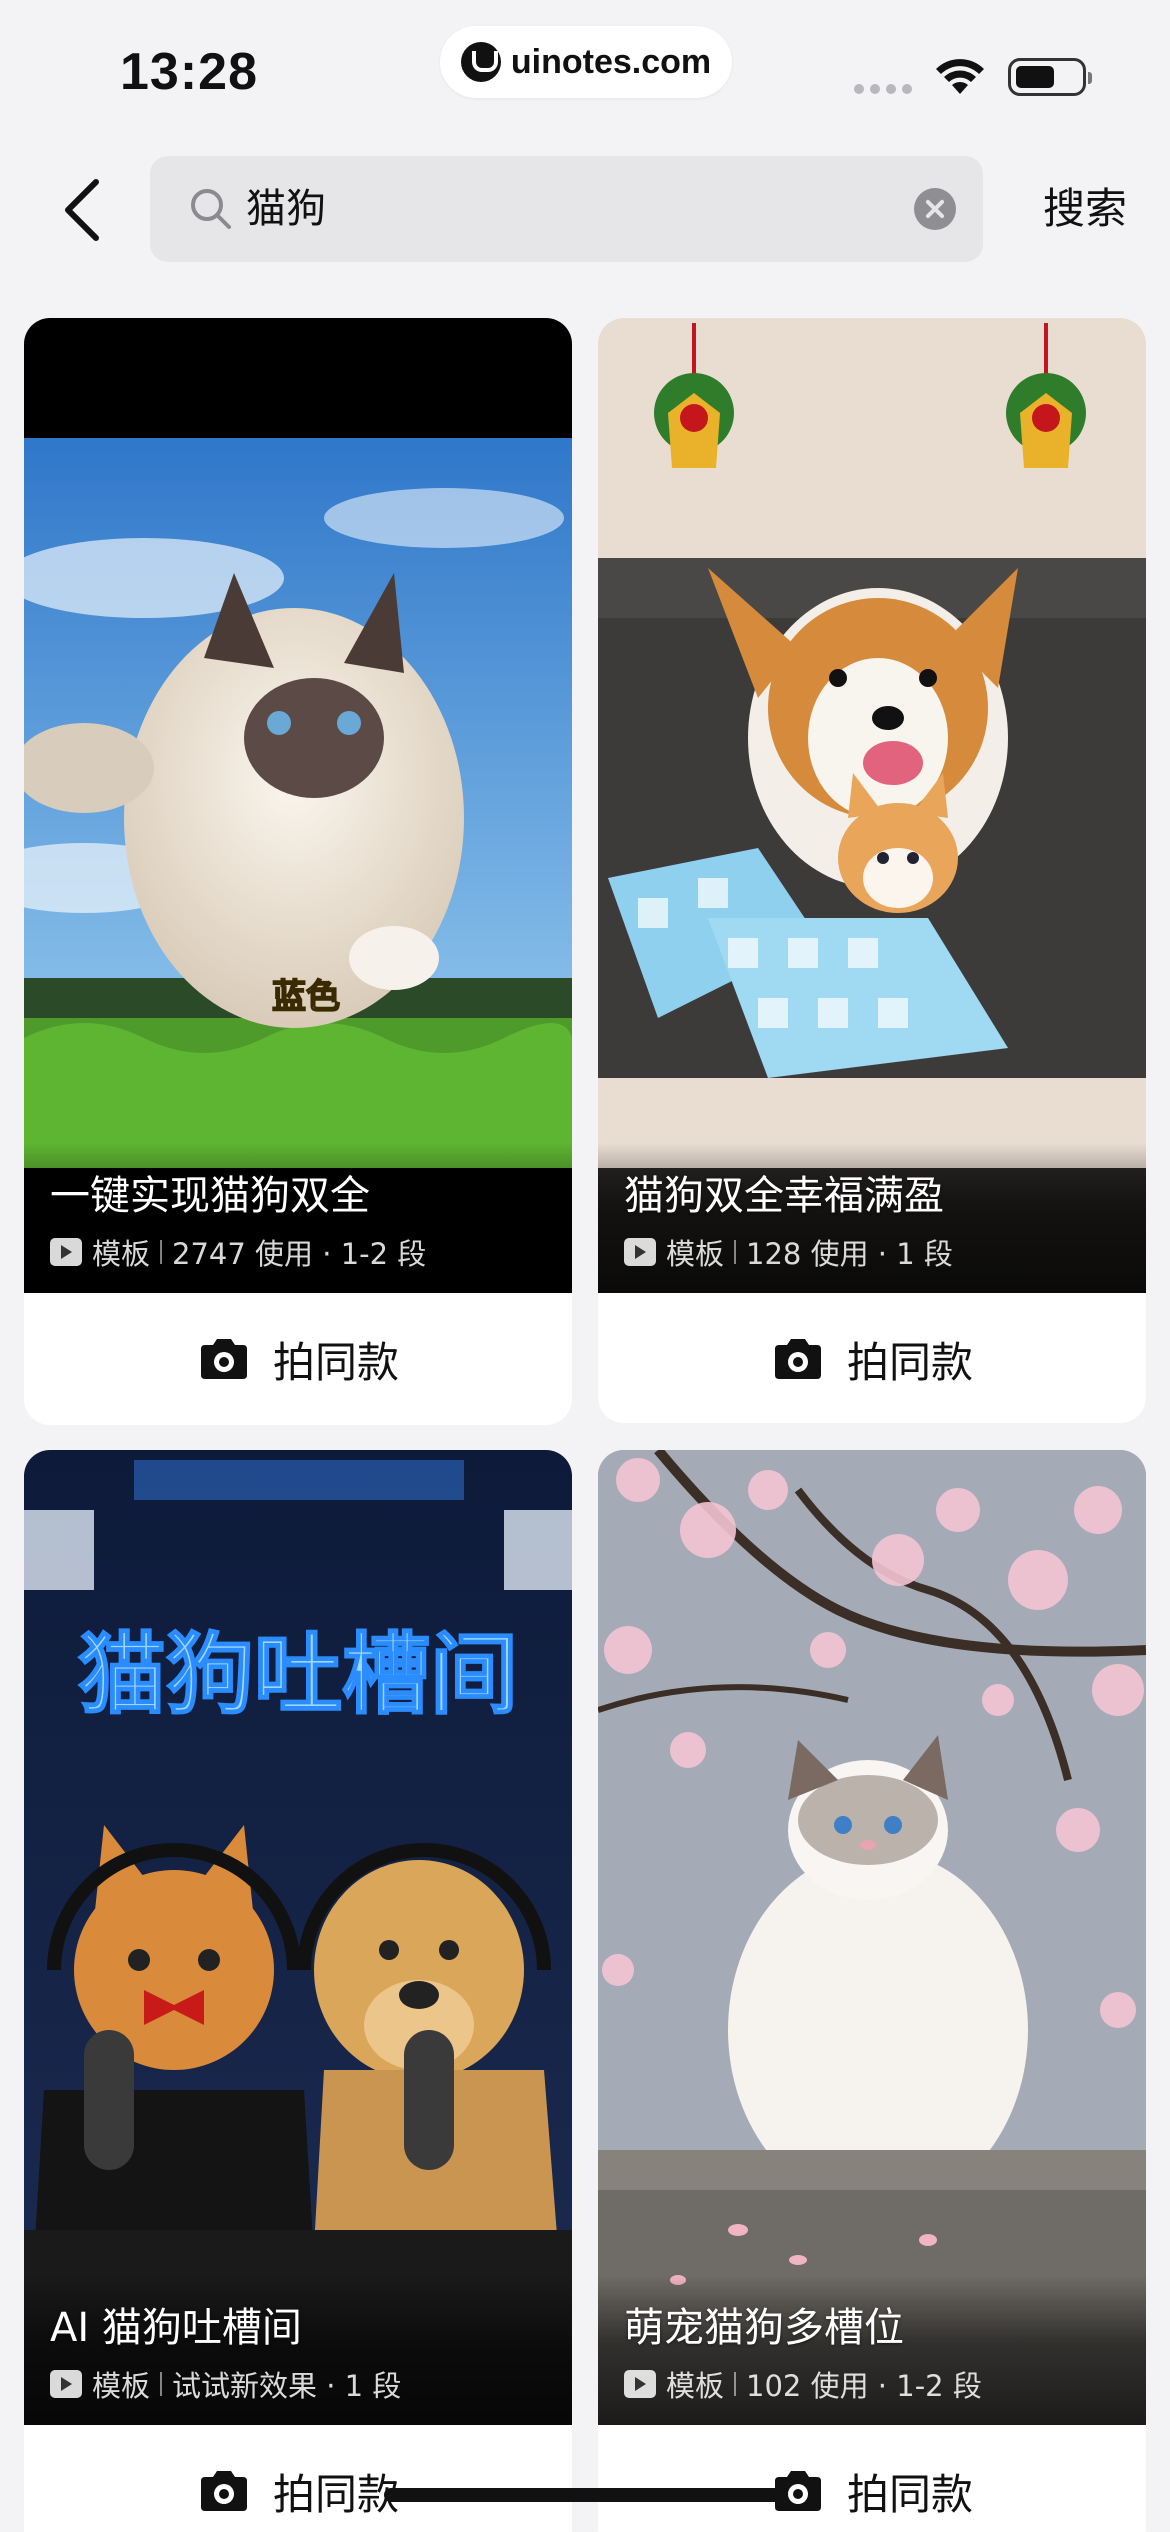 This screenshot has width=1170, height=2532. I want to click on url-pill: uinotes.com, so click(586, 62).